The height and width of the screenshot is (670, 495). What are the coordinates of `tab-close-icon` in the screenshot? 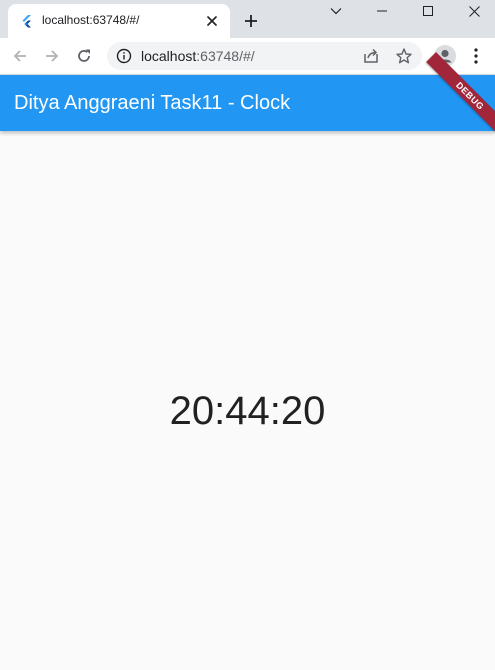 It's located at (212, 21).